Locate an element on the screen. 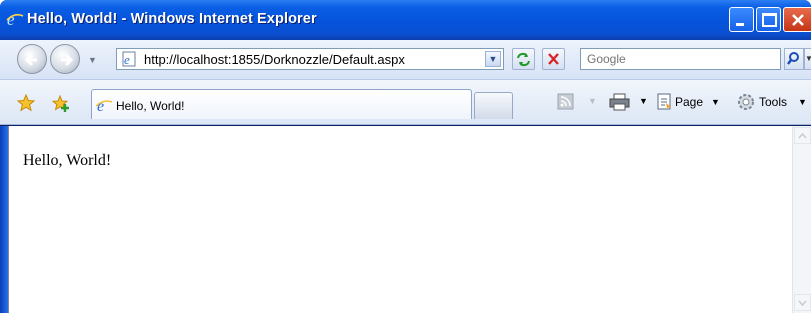 Image resolution: width=811 pixels, height=313 pixels. tools-menu-label: Tools is located at coordinates (773, 102).